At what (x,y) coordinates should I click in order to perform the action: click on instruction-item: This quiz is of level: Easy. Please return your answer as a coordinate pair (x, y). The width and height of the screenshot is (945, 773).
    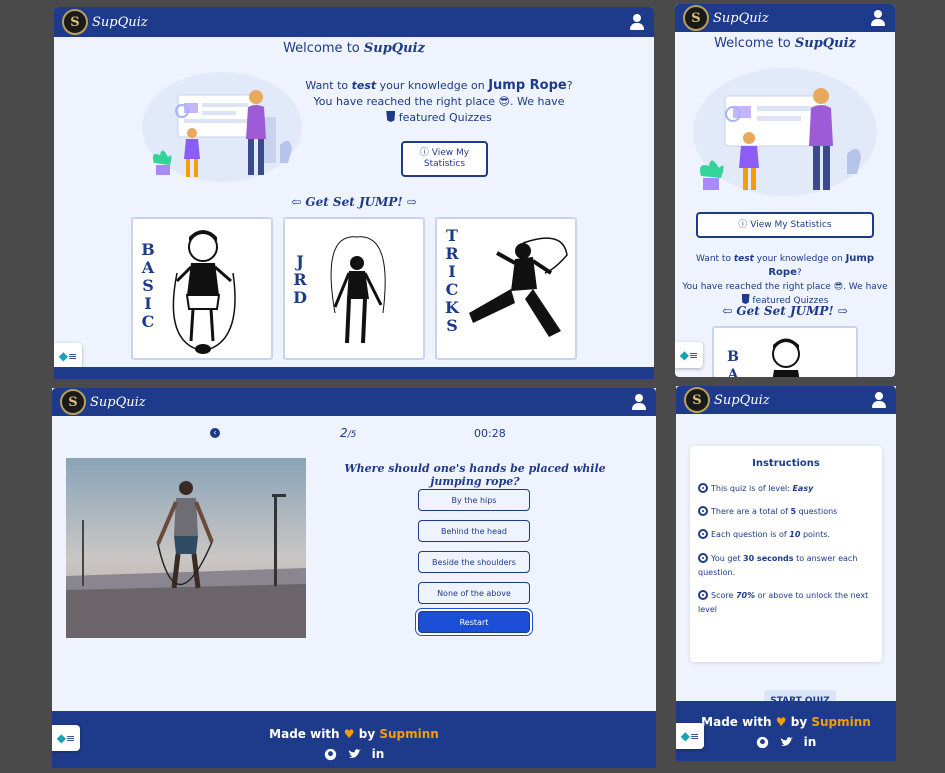
    Looking at the image, I should click on (787, 489).